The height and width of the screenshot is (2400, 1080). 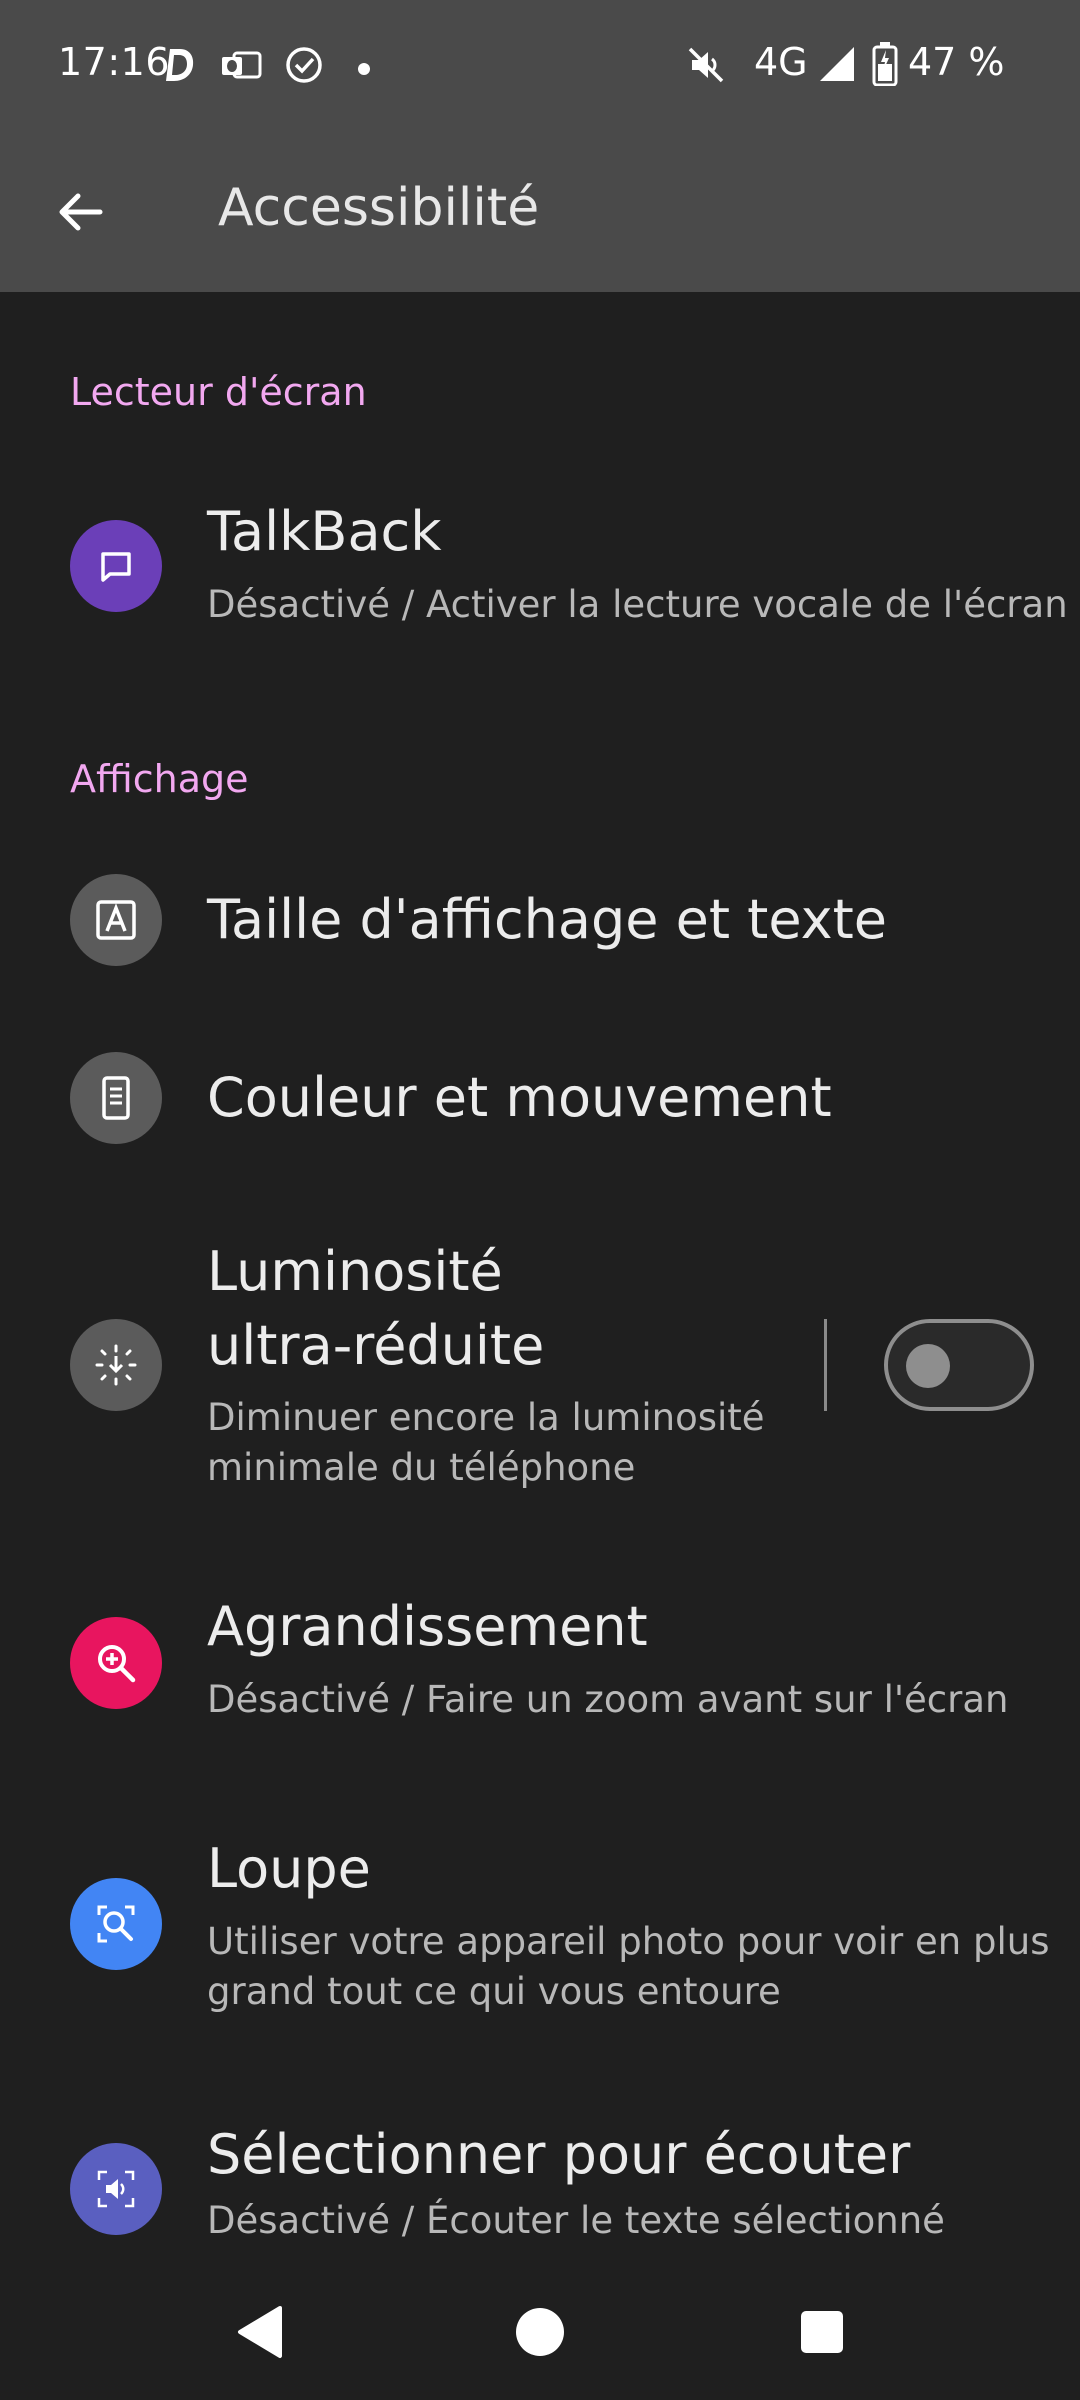 What do you see at coordinates (421, 1467) in the screenshot?
I see `setting-subtitle-line2: minimale du téléphone` at bounding box center [421, 1467].